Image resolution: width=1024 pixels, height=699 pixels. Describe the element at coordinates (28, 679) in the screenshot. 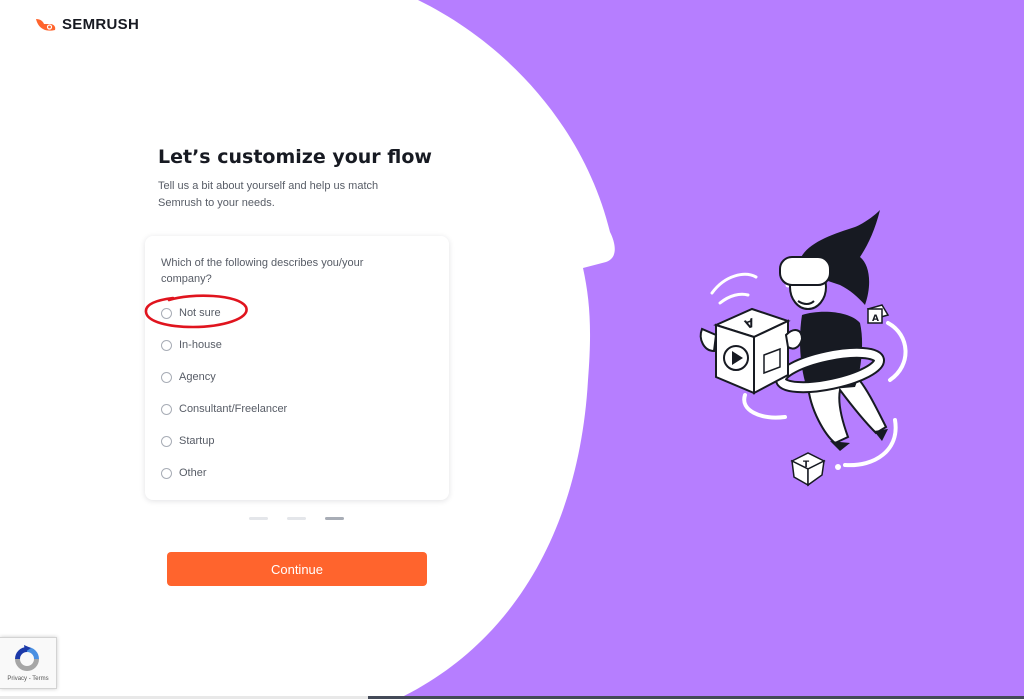

I see `recaptcha-footer-links: Privacy - Terms` at that location.